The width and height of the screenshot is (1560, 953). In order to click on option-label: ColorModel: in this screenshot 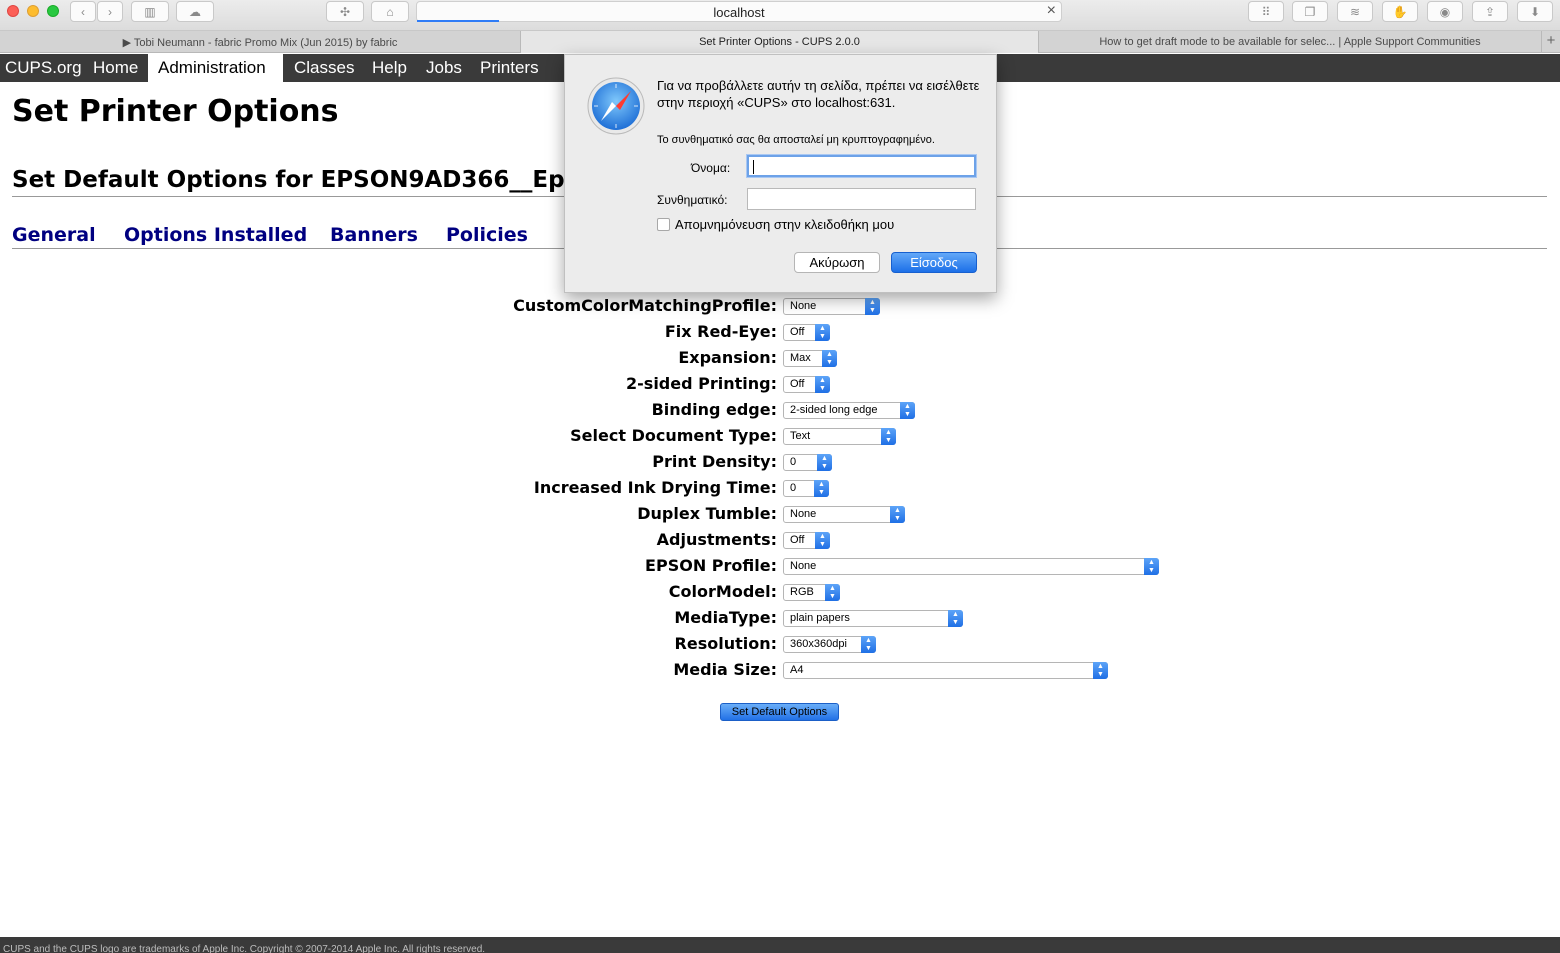, I will do `click(722, 591)`.